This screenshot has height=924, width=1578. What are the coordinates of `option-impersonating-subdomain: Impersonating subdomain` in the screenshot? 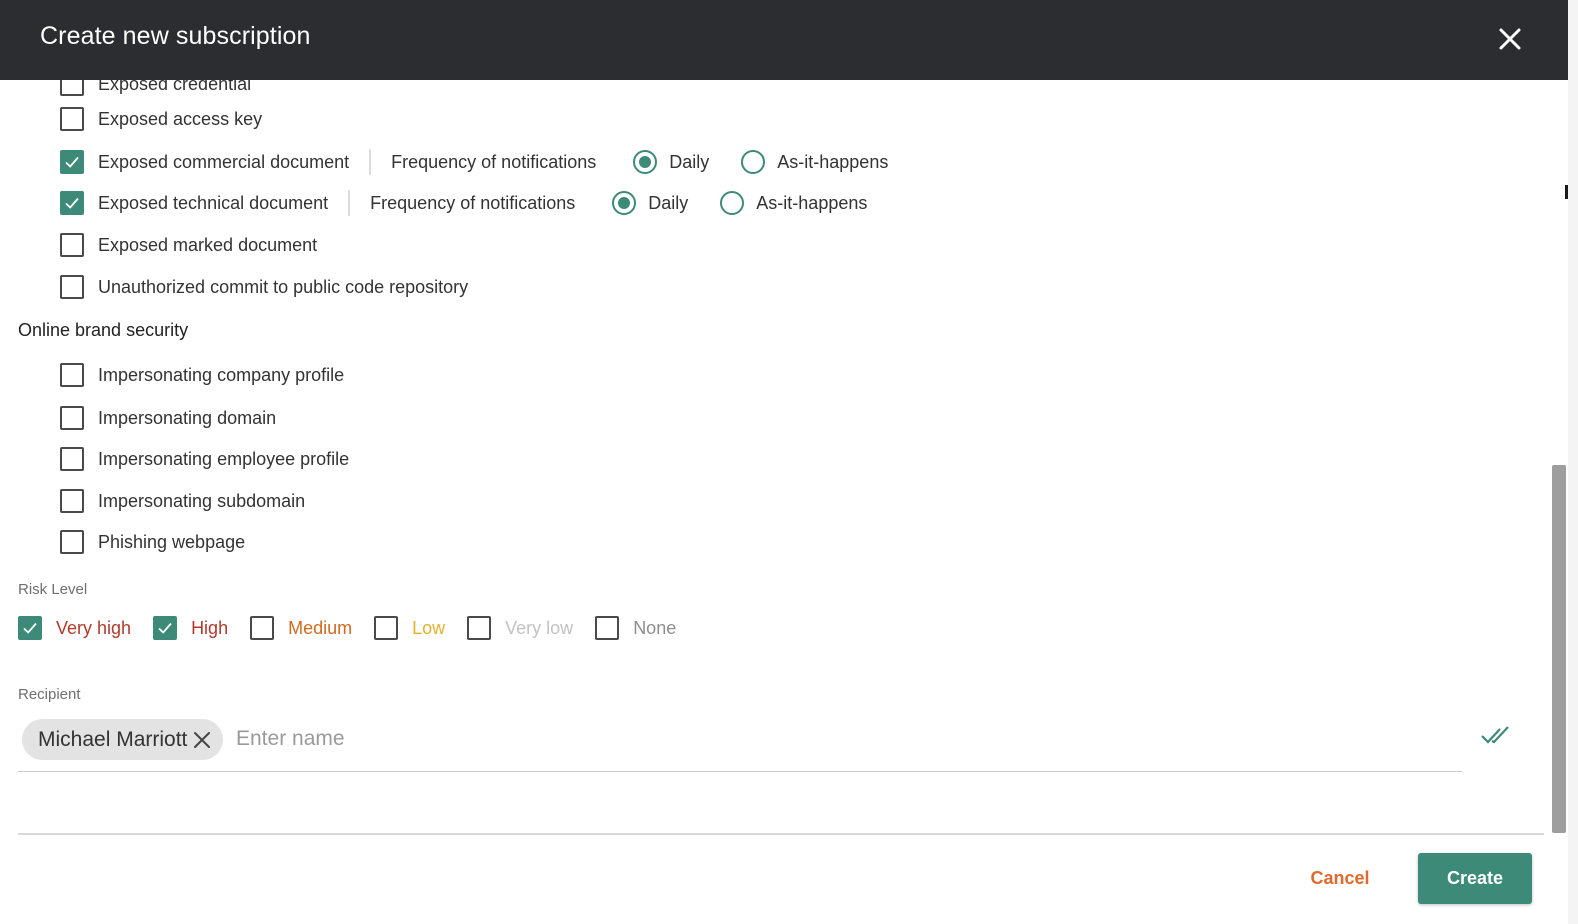 It's located at (182, 501).